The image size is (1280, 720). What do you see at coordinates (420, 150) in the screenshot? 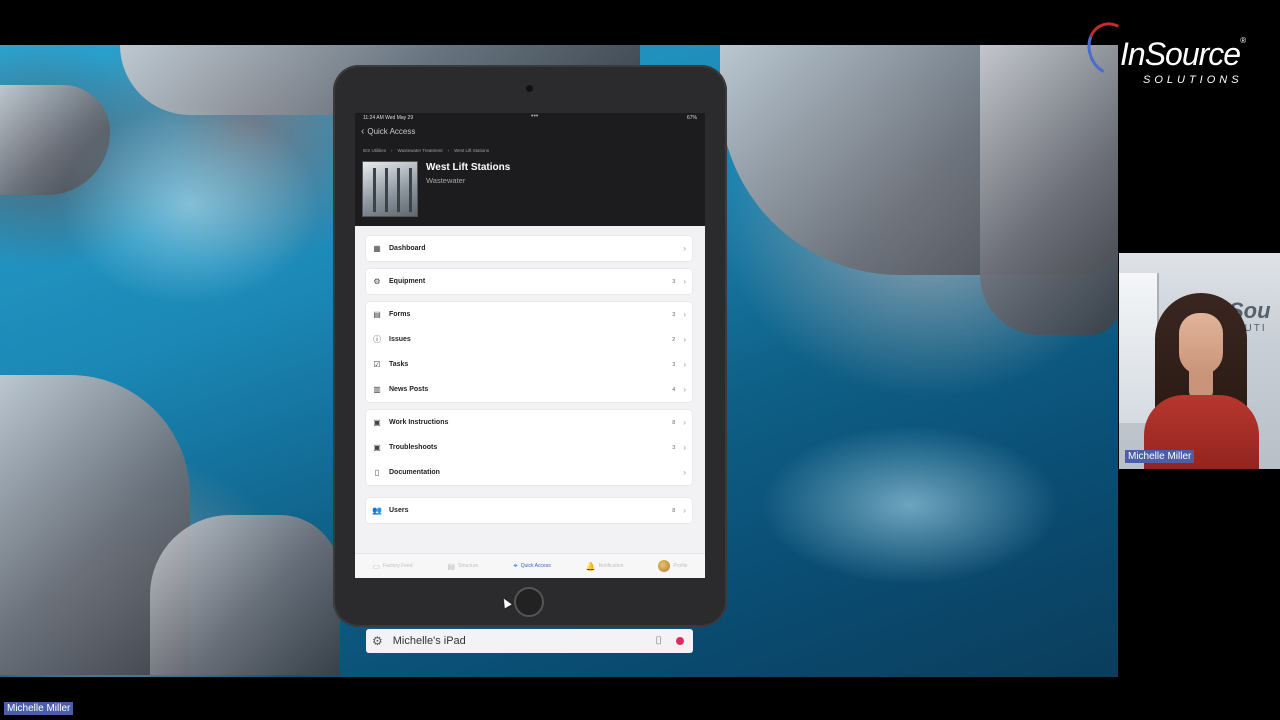
I see `breadcrumb-item: Wastewater Treatment` at bounding box center [420, 150].